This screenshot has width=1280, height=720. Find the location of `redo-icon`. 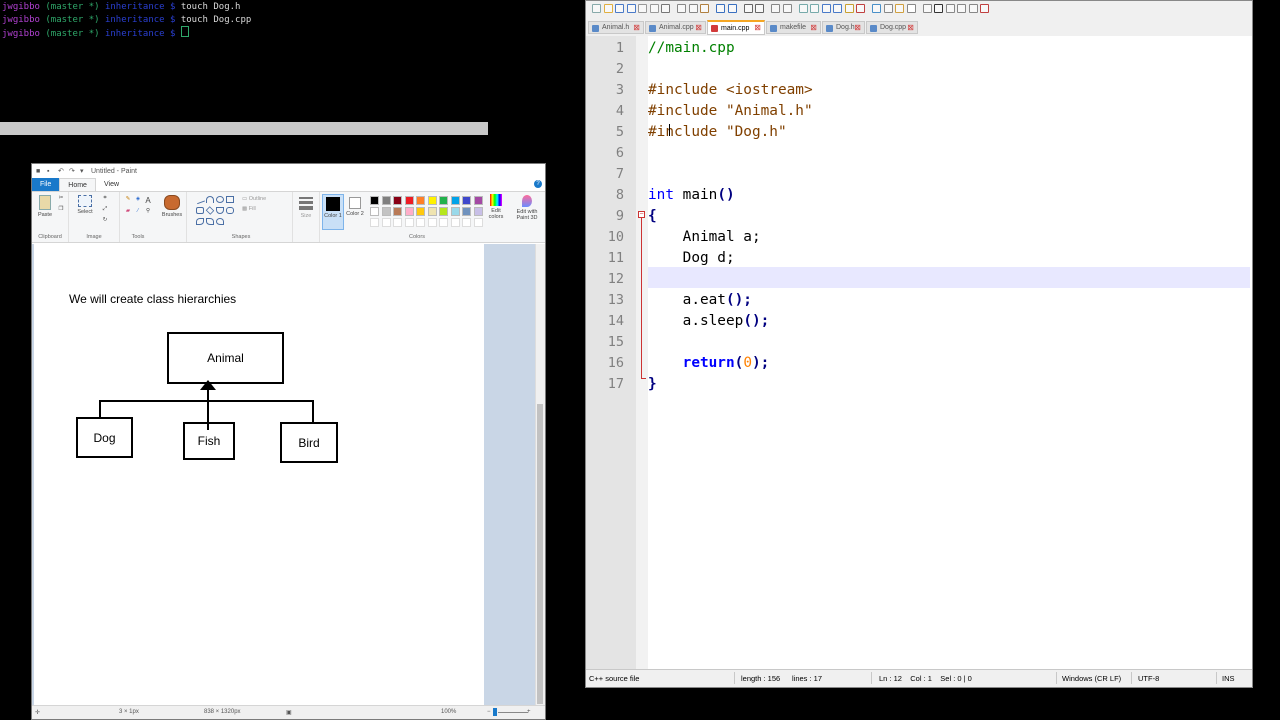

redo-icon is located at coordinates (732, 8).